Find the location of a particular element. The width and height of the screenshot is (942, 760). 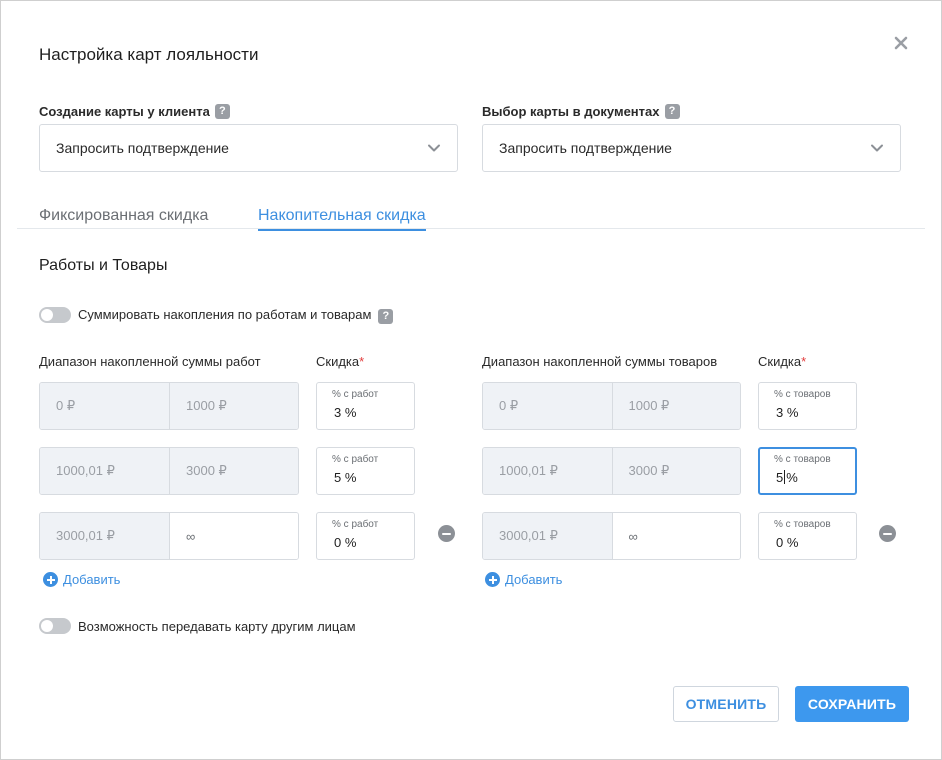

goods-range-header: Диапазон накопленной суммы товаров is located at coordinates (600, 361).